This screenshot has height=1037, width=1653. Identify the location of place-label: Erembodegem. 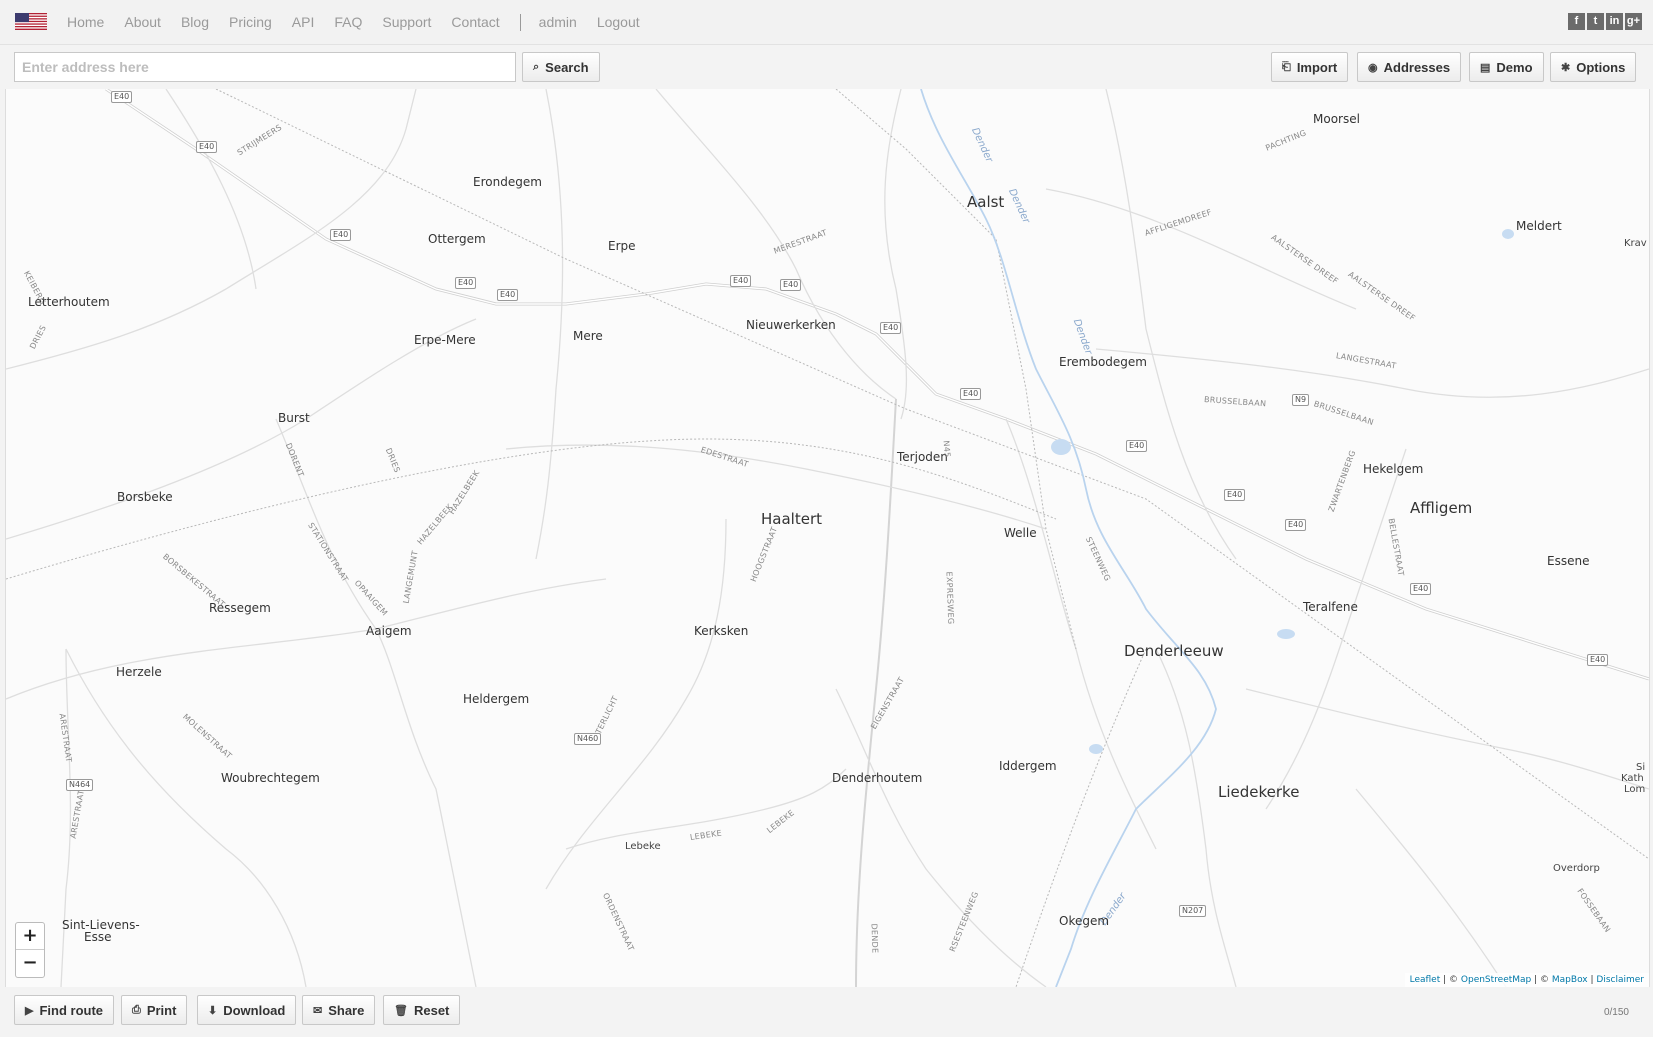
(1103, 362).